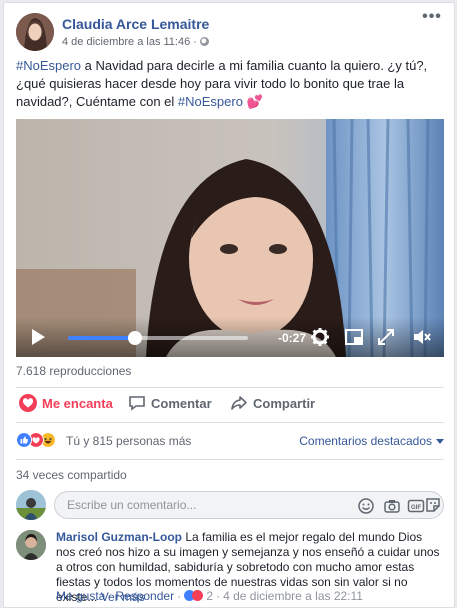 The image size is (457, 608). Describe the element at coordinates (35, 32) in the screenshot. I see `author-avatar` at that location.